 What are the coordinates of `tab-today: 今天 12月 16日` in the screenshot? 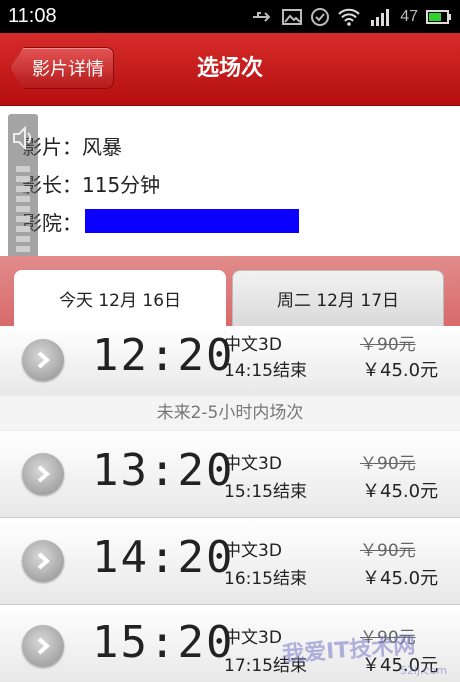 It's located at (120, 298).